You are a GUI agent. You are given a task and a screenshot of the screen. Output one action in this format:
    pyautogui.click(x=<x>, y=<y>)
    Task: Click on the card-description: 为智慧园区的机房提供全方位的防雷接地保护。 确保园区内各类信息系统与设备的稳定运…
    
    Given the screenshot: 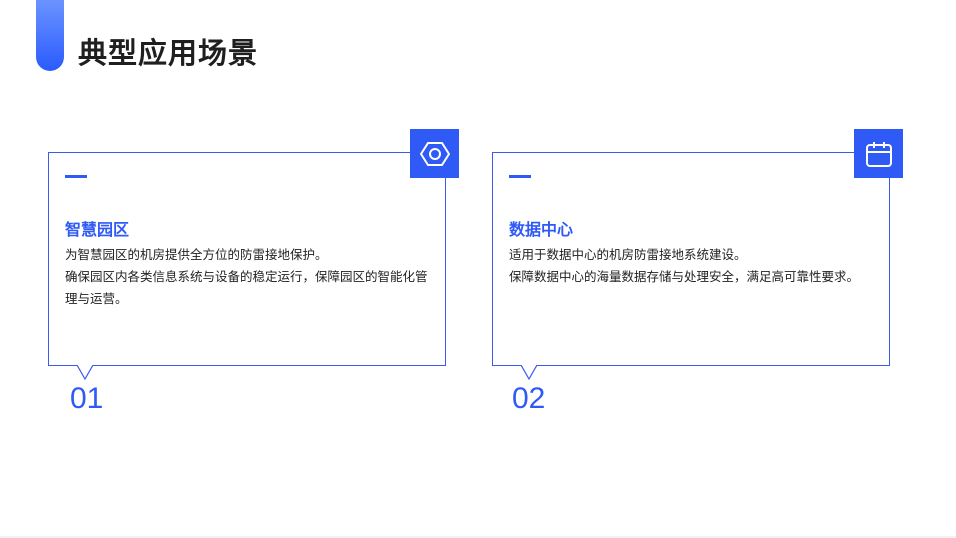 What is the action you would take?
    pyautogui.click(x=251, y=277)
    